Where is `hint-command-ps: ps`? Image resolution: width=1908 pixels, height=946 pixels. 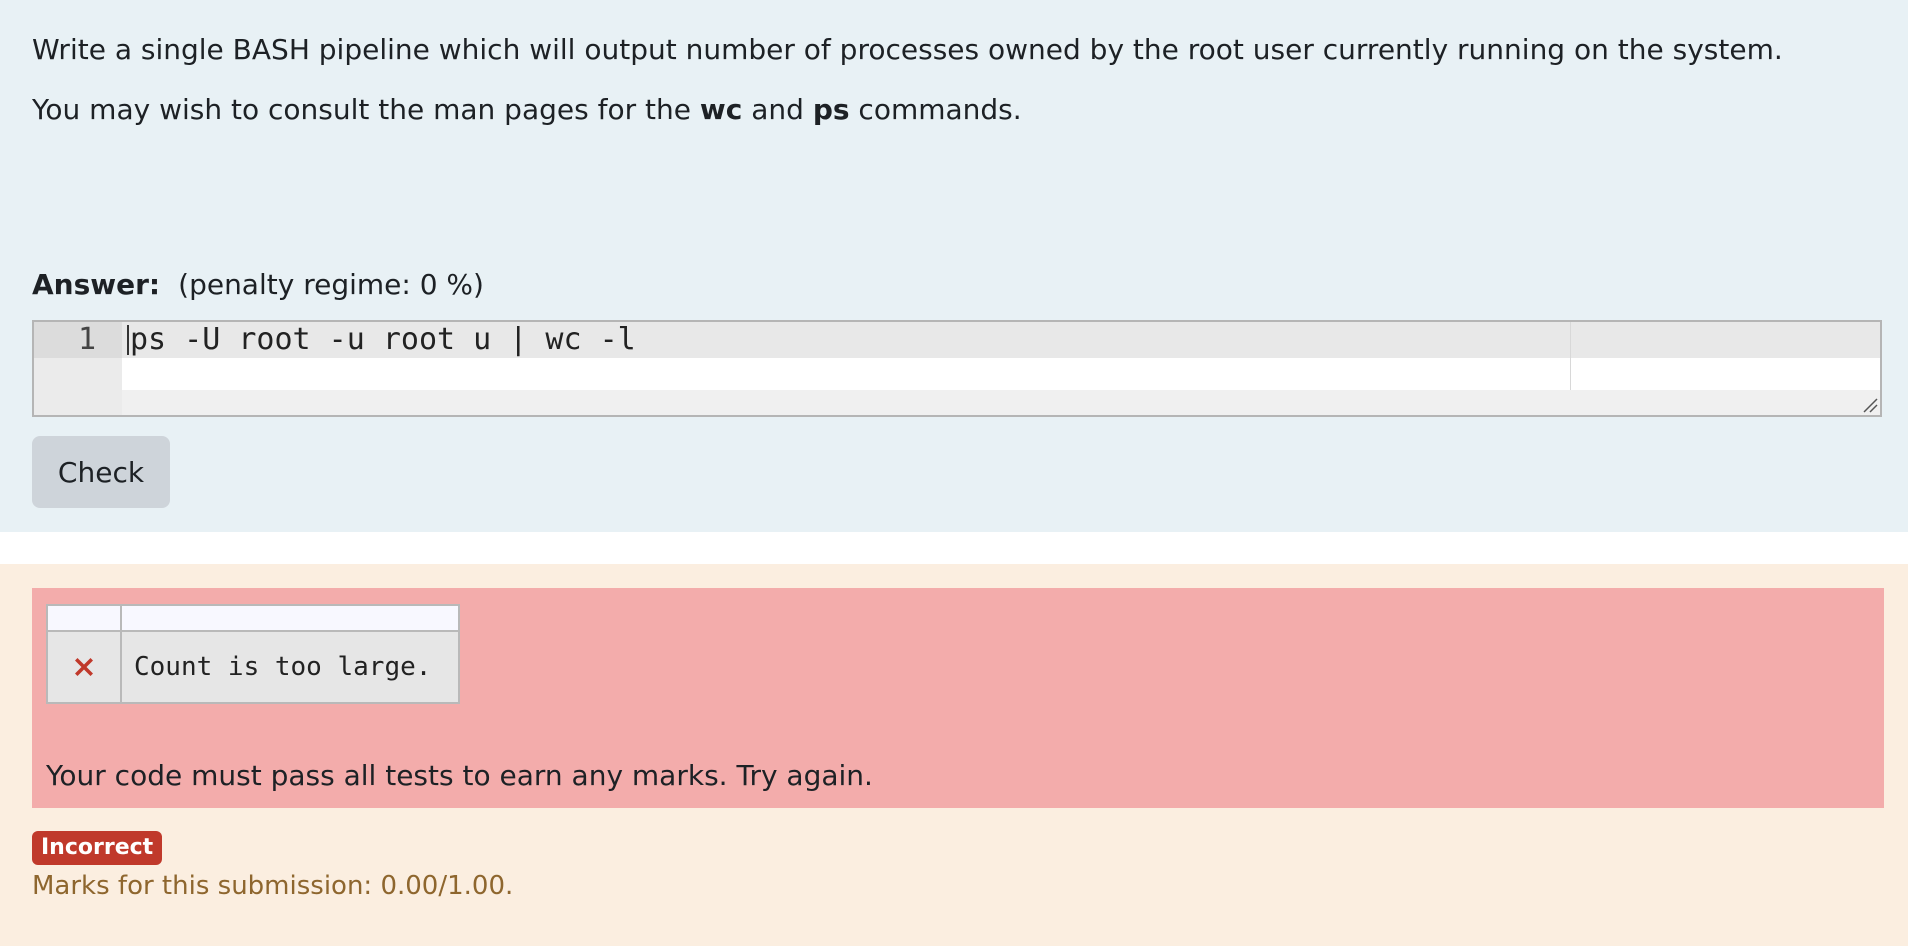 hint-command-ps: ps is located at coordinates (831, 109).